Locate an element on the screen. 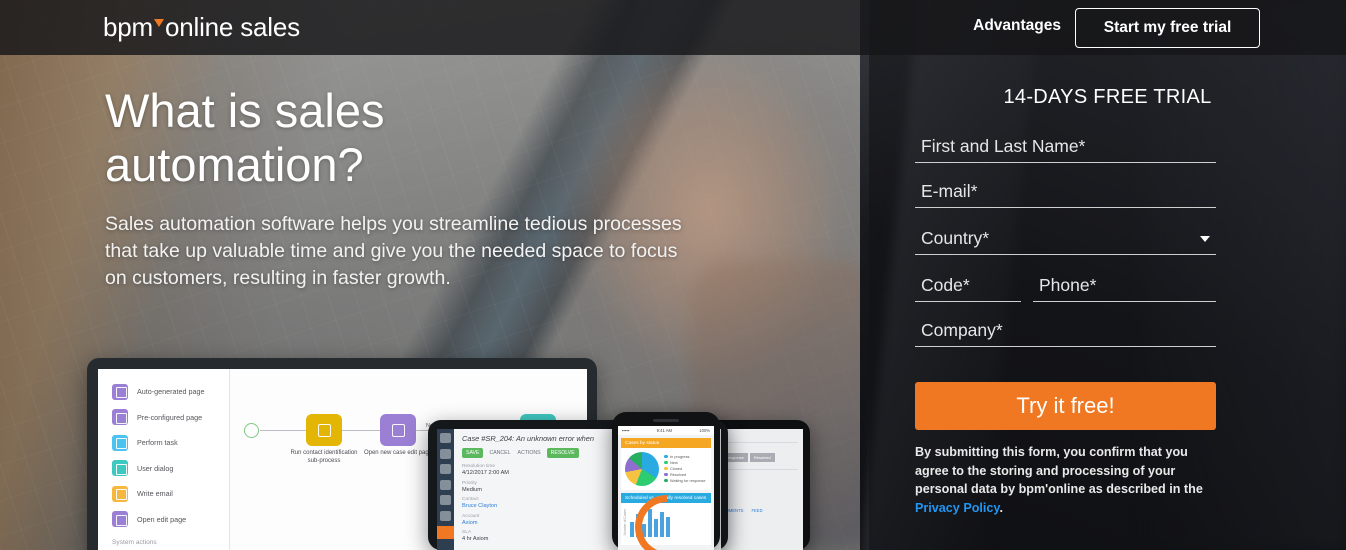  field-value: 4/12/2017 2:00 AM is located at coordinates (485, 473).